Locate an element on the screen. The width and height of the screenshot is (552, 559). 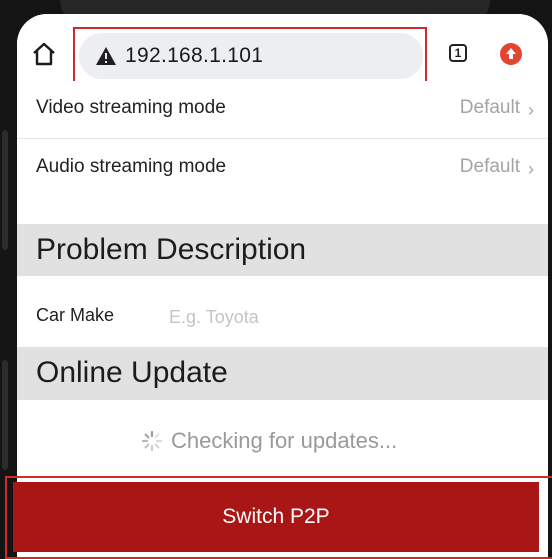
browser-update-icon is located at coordinates (511, 54).